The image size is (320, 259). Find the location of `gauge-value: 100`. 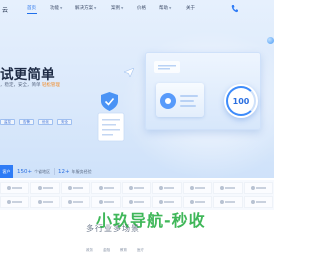

gauge-value: 100 is located at coordinates (241, 101).